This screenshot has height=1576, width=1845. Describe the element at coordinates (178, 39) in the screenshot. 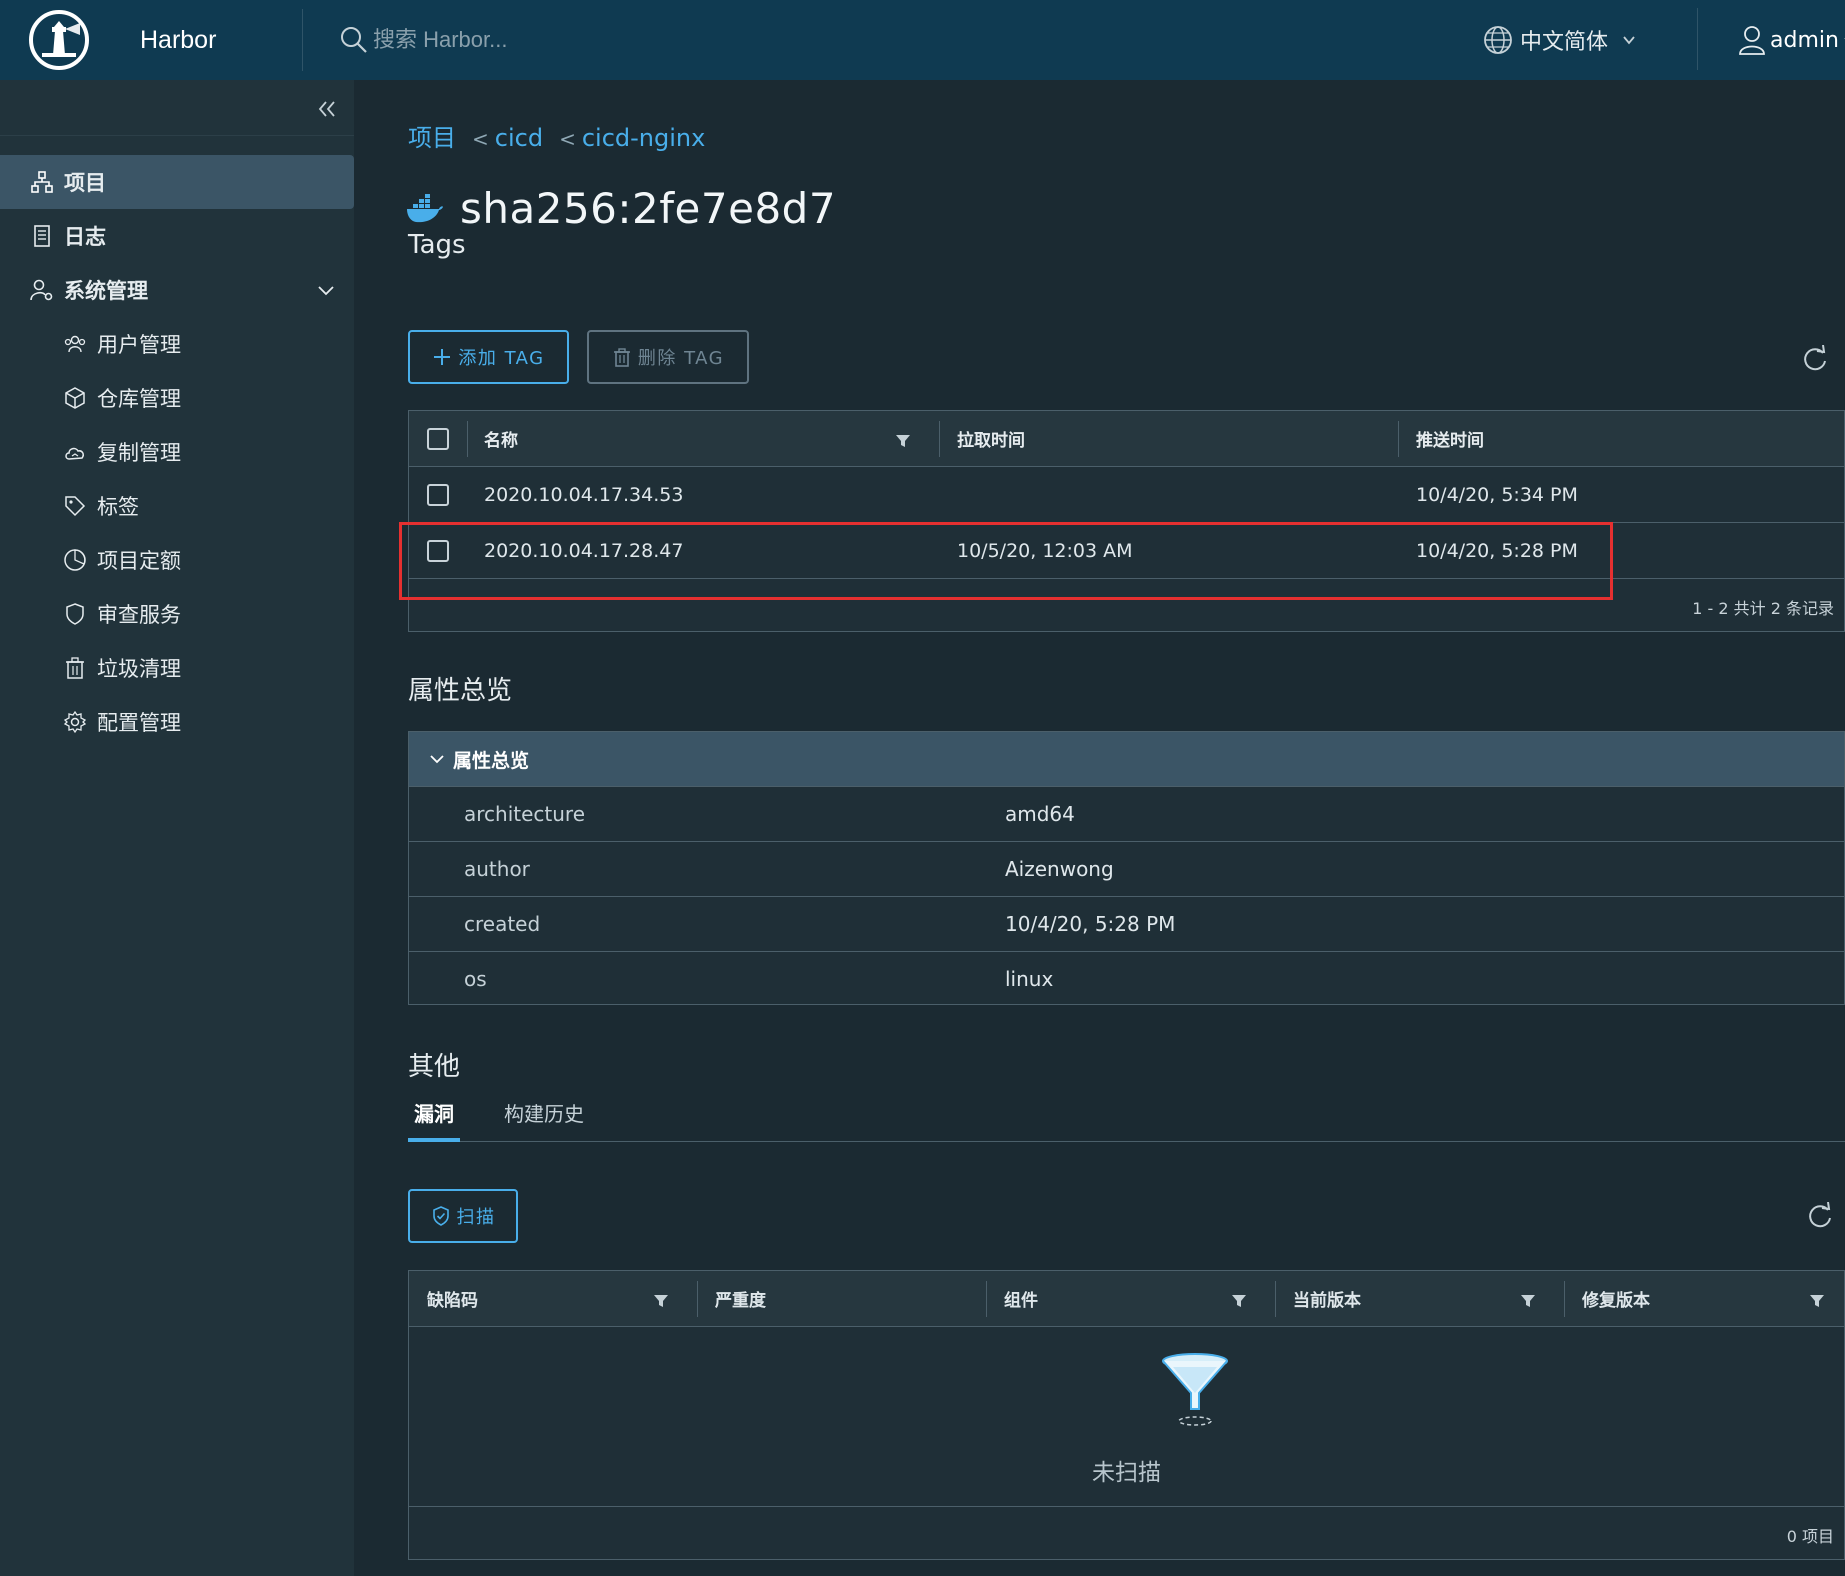

I see `app-name: Harbor` at that location.